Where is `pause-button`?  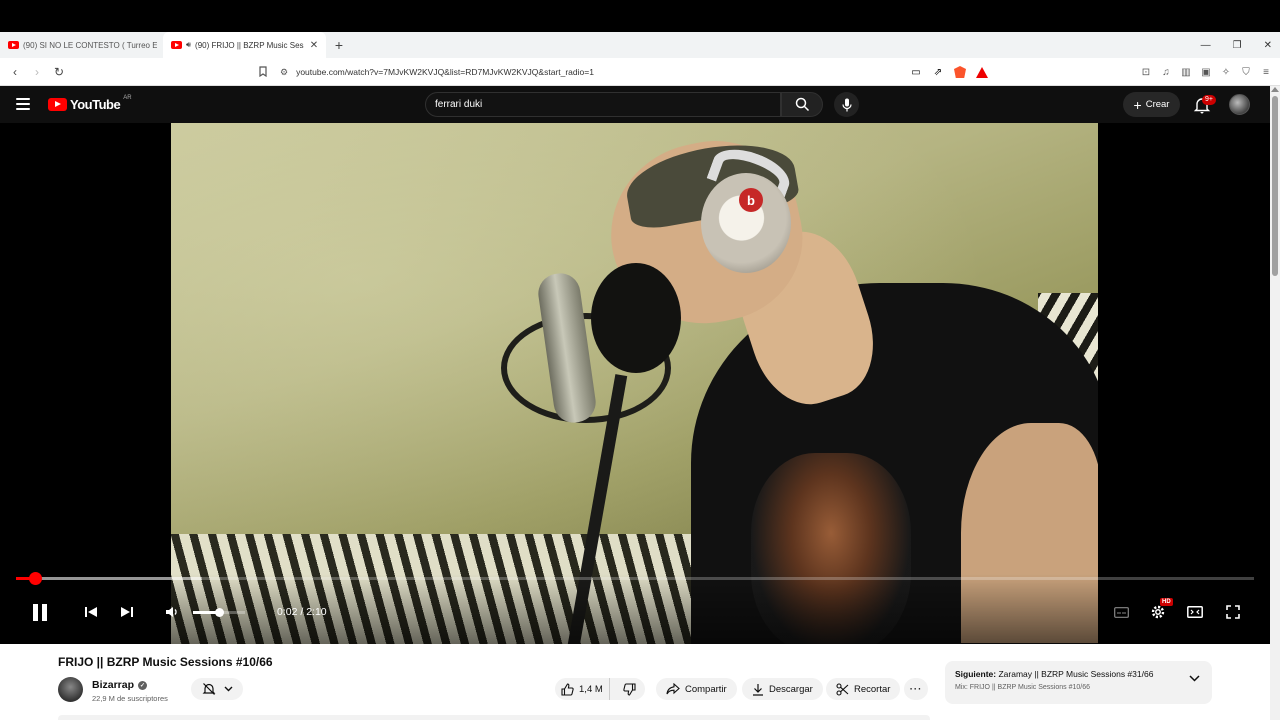
pause-button is located at coordinates (40, 612).